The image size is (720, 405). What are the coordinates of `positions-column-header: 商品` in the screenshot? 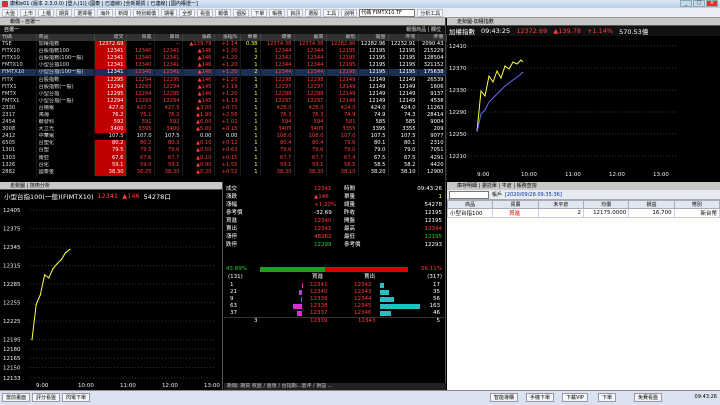 It's located at (470, 204).